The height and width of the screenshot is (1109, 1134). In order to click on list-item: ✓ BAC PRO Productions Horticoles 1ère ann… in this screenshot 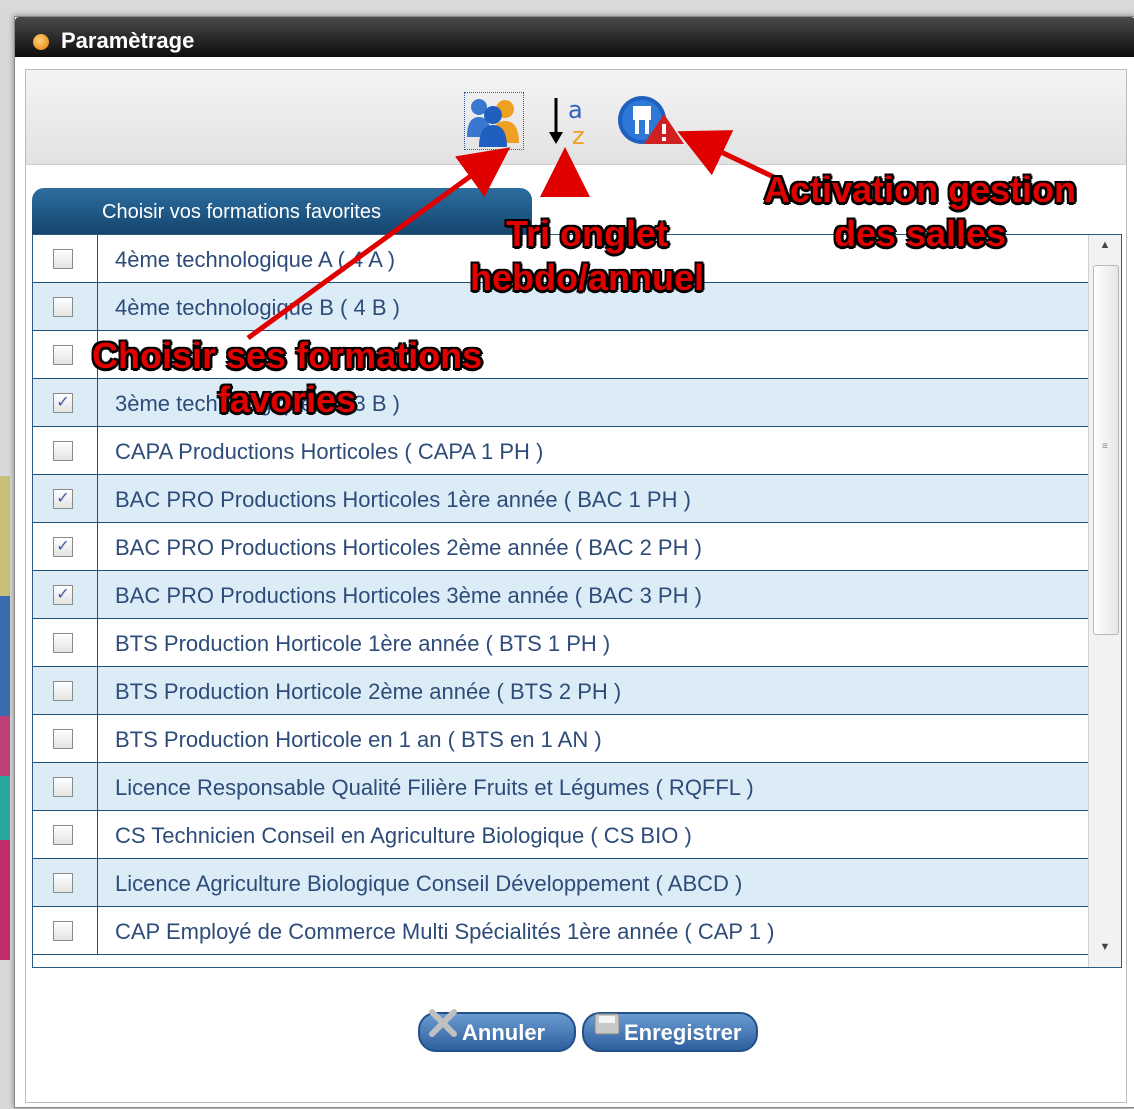, I will do `click(560, 499)`.